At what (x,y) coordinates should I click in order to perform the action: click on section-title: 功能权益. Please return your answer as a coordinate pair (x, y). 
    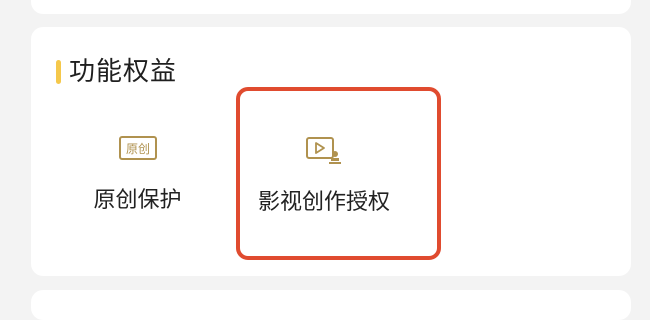
    Looking at the image, I should click on (123, 72).